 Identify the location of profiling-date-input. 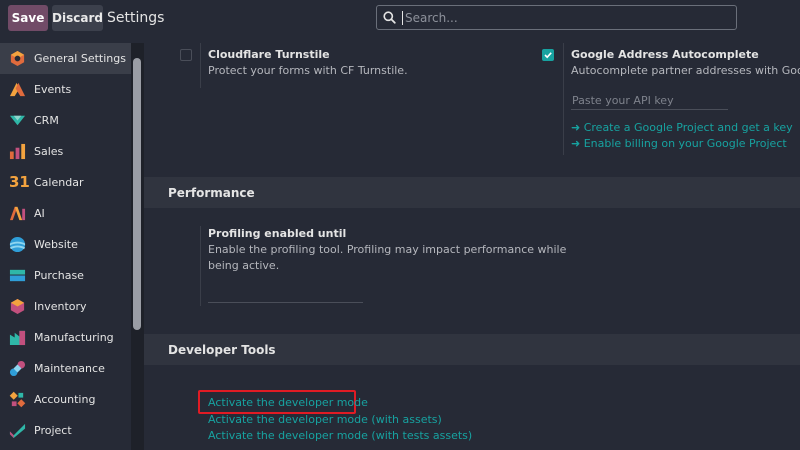
(285, 302).